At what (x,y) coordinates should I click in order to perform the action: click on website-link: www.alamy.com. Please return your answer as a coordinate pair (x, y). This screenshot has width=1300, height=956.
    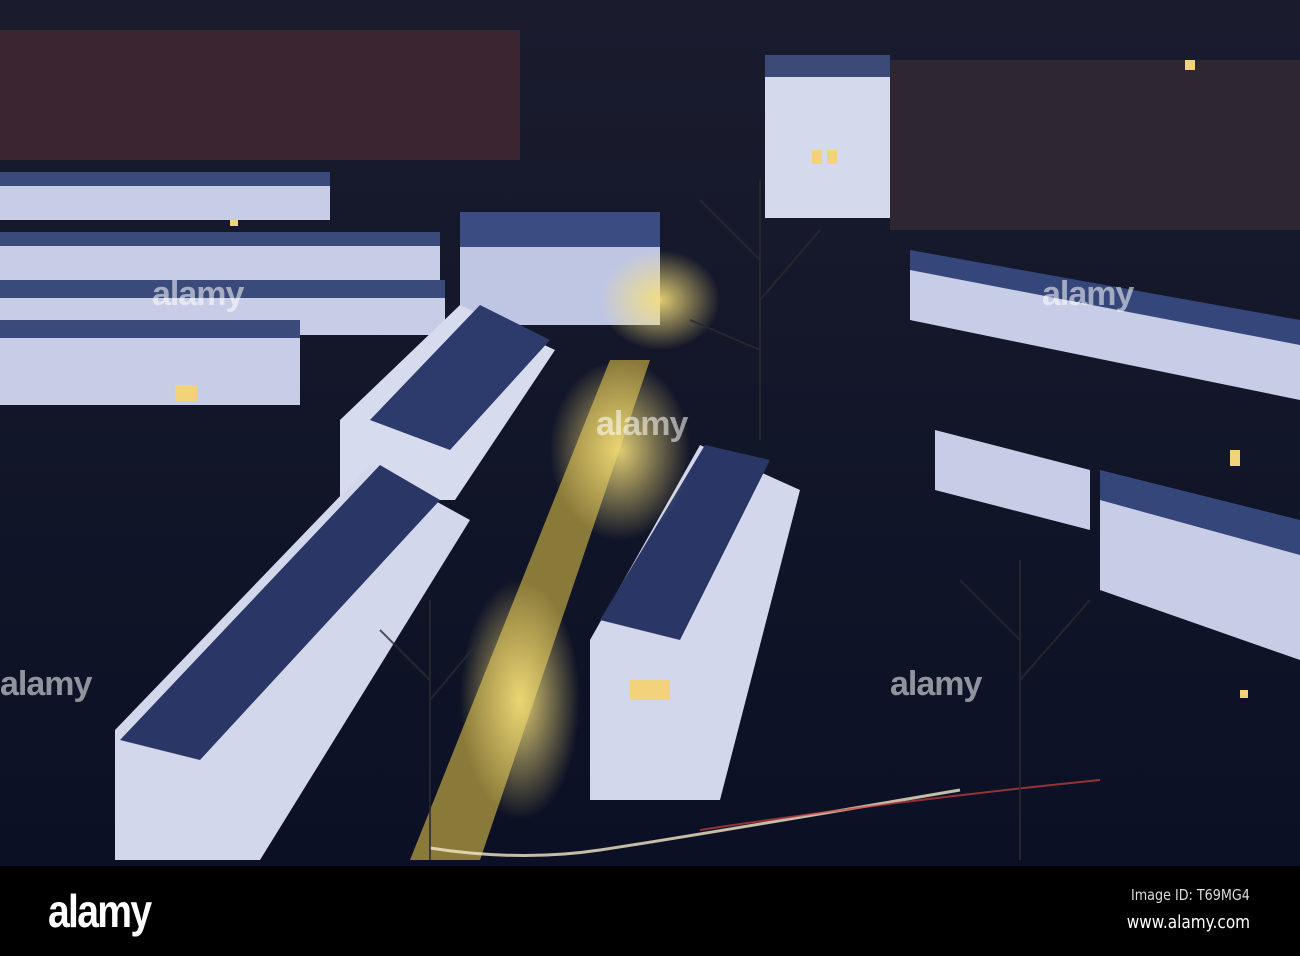
    Looking at the image, I should click on (1188, 922).